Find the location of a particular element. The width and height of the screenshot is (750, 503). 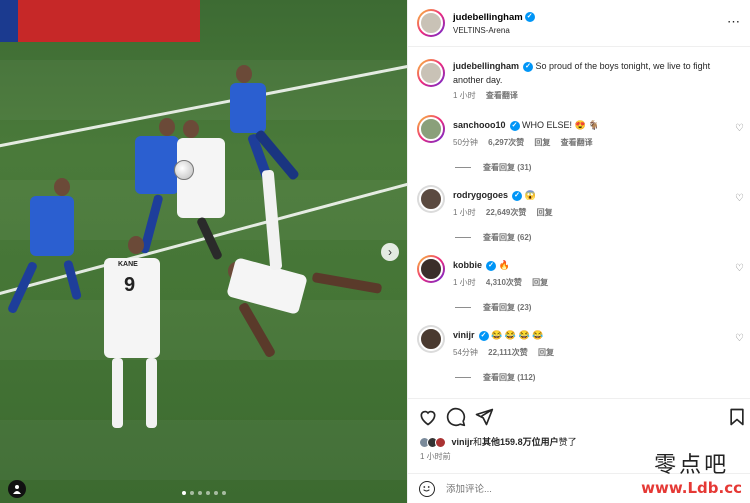

watermark-logo: 零点吧 www.Ldb.cc is located at coordinates (691, 475).